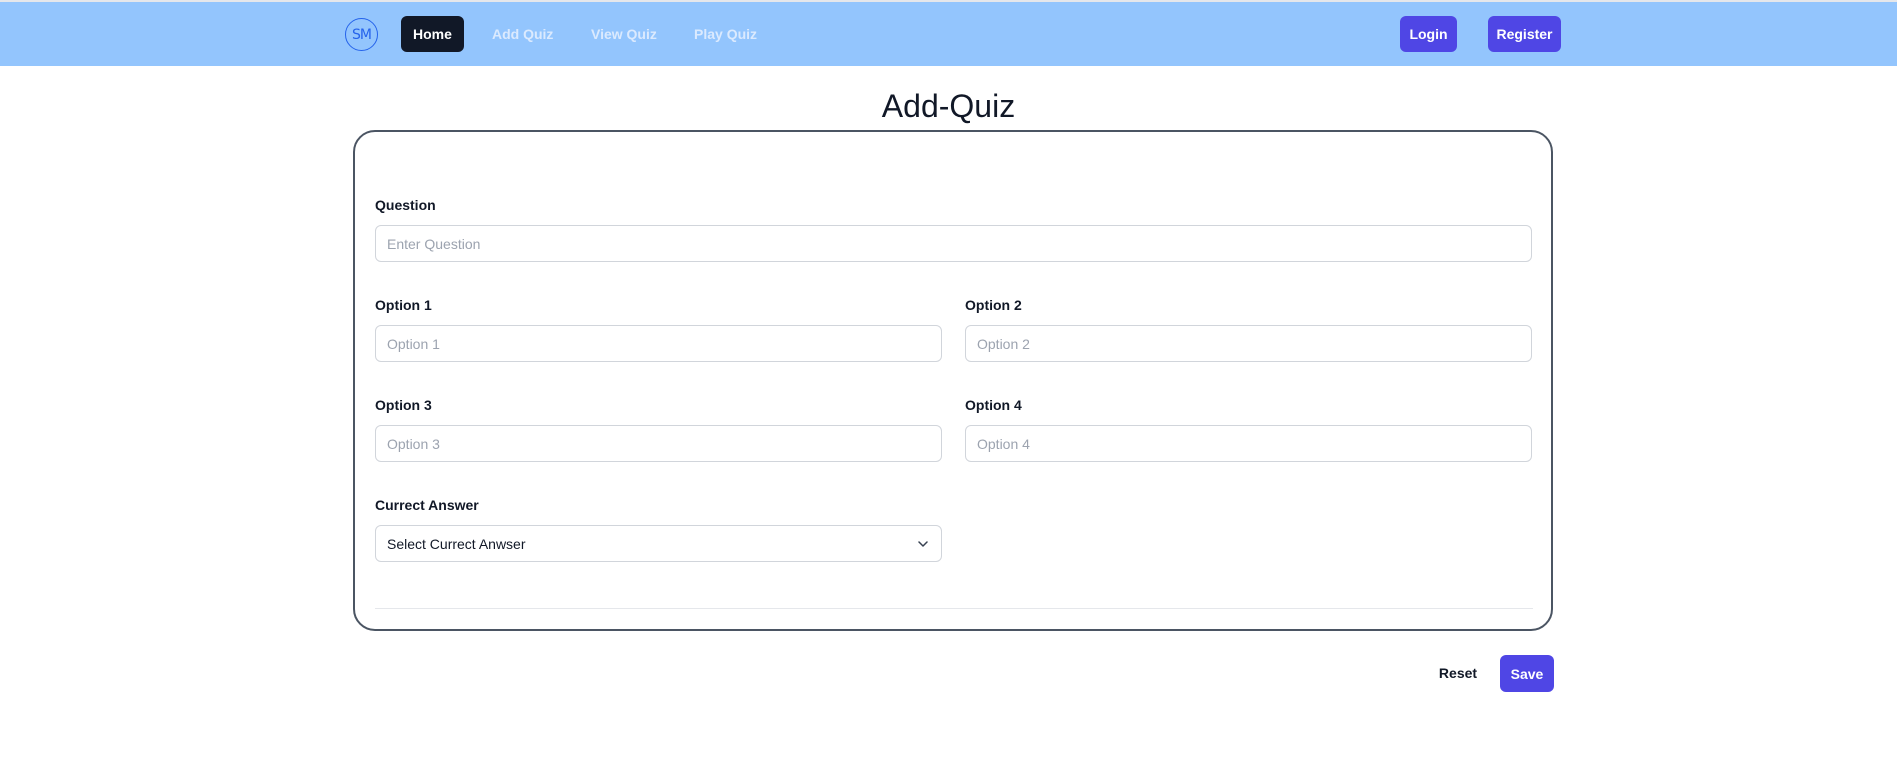 The width and height of the screenshot is (1897, 775). Describe the element at coordinates (993, 305) in the screenshot. I see `option2-label: Option 2` at that location.